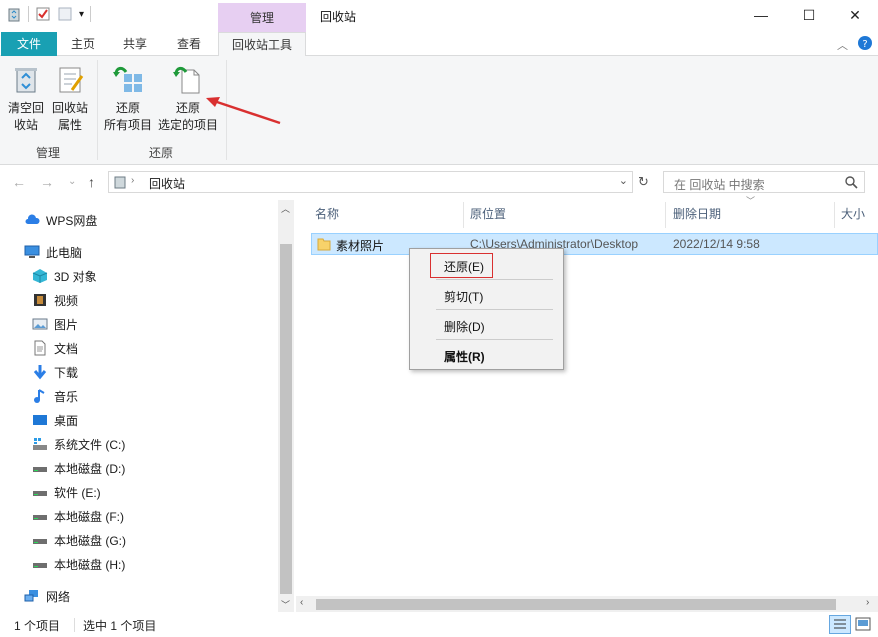 This screenshot has height=637, width=878. I want to click on nav-item-drive-e: 软件 (E:), so click(66, 492).